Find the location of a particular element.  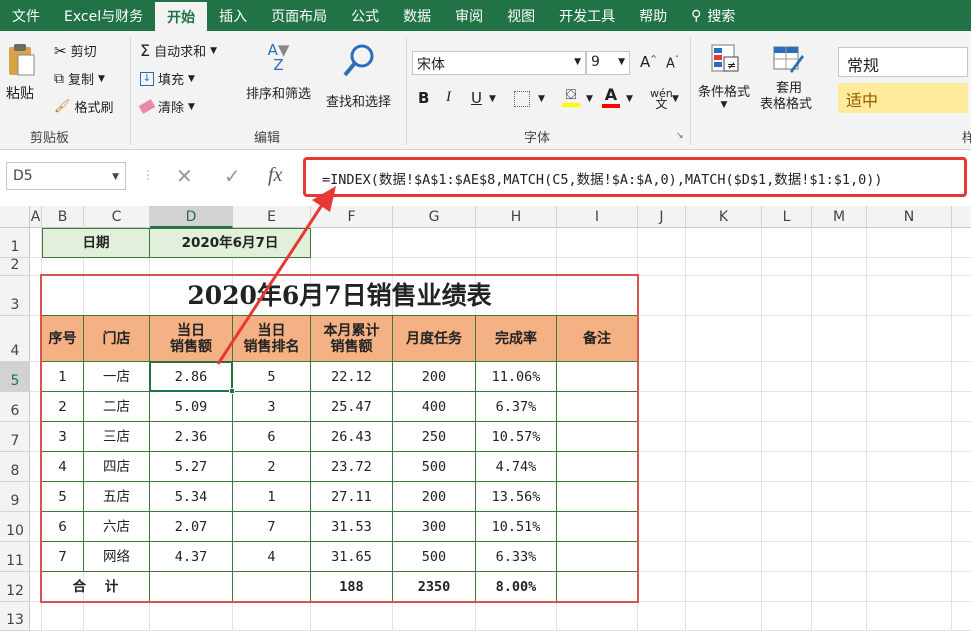

row-header-9: 9 is located at coordinates (15, 497).